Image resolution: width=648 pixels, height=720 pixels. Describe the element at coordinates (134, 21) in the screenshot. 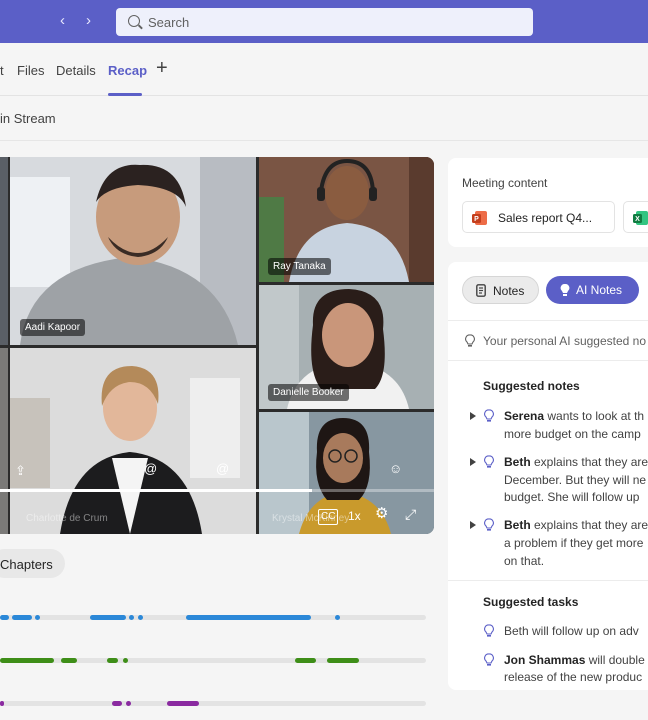

I see `search-icon` at that location.